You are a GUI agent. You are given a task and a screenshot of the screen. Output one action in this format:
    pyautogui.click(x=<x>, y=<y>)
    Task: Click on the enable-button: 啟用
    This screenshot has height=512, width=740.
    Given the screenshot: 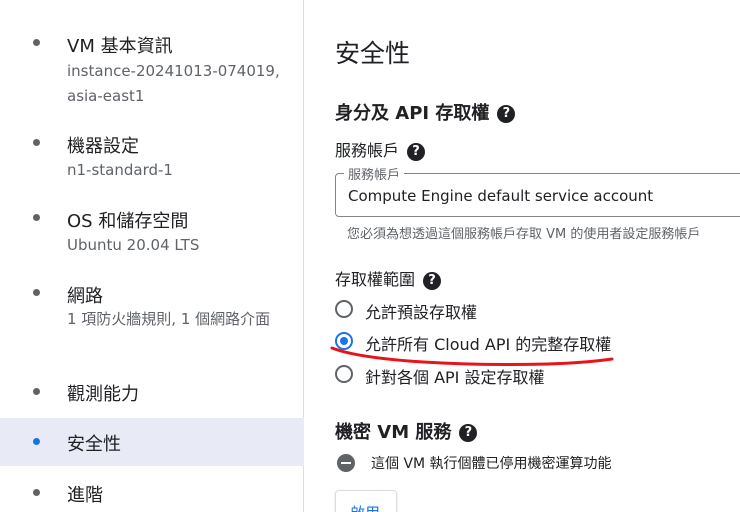 What is the action you would take?
    pyautogui.click(x=366, y=501)
    